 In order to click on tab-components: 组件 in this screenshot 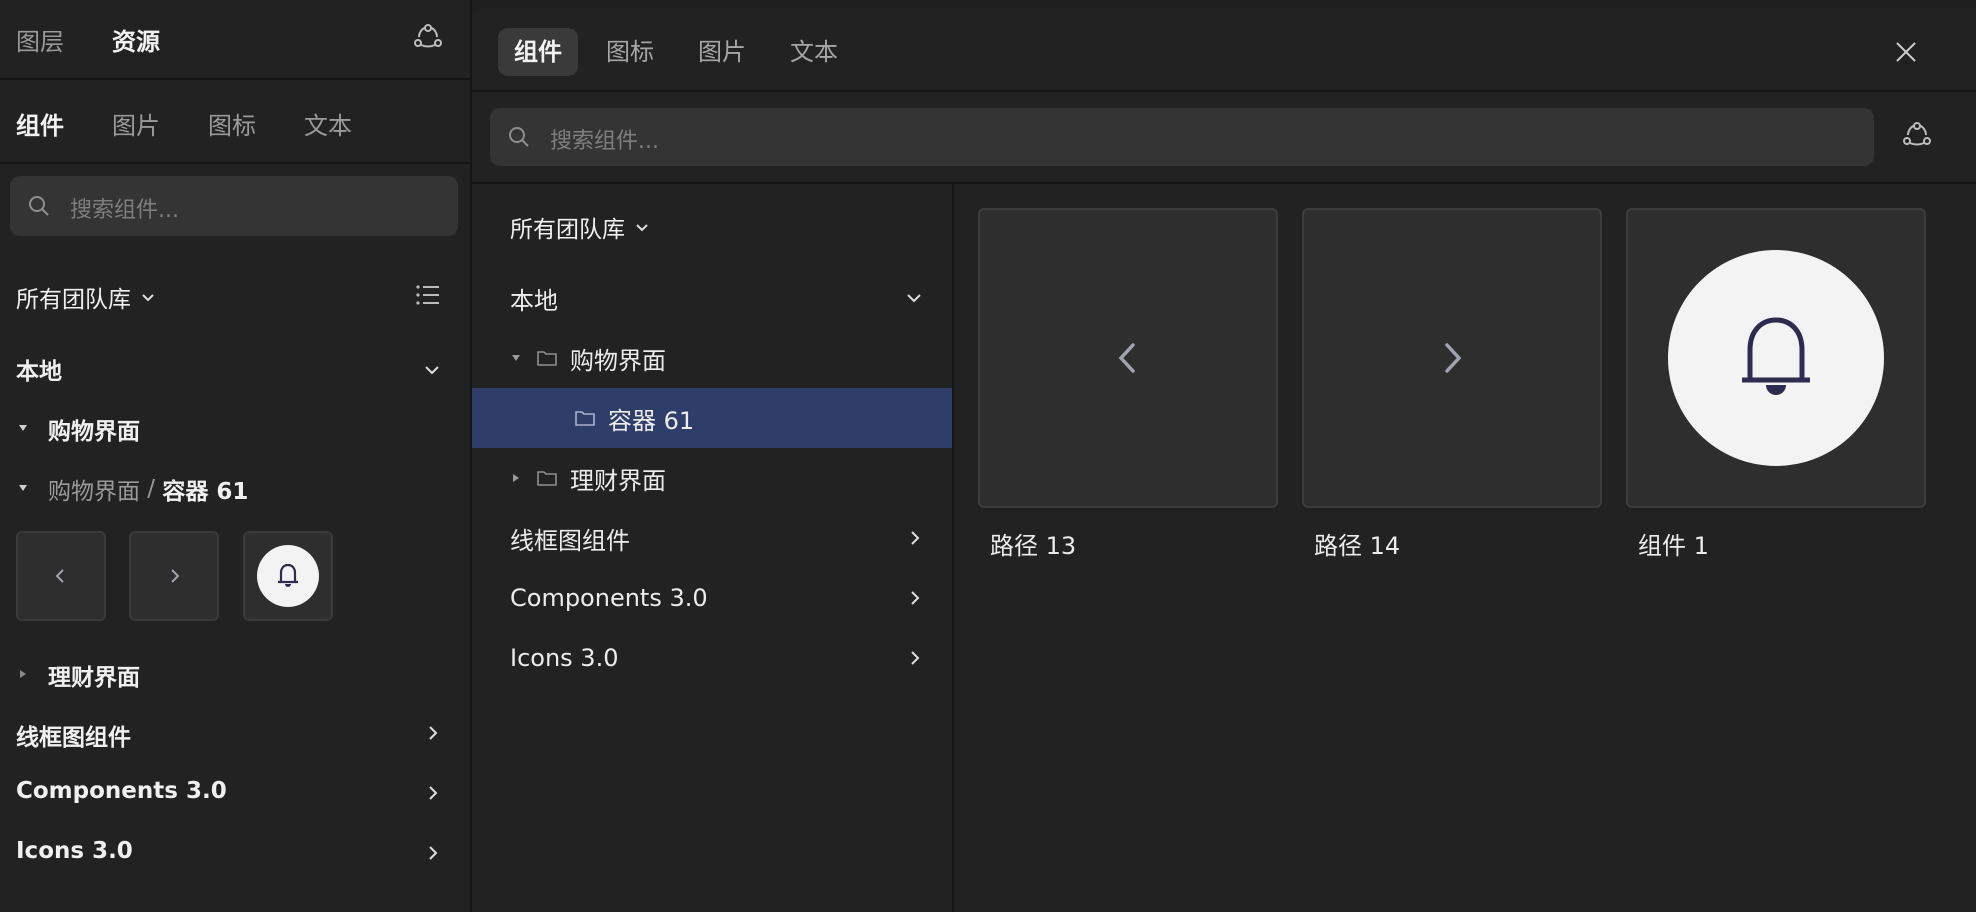, I will do `click(538, 52)`.